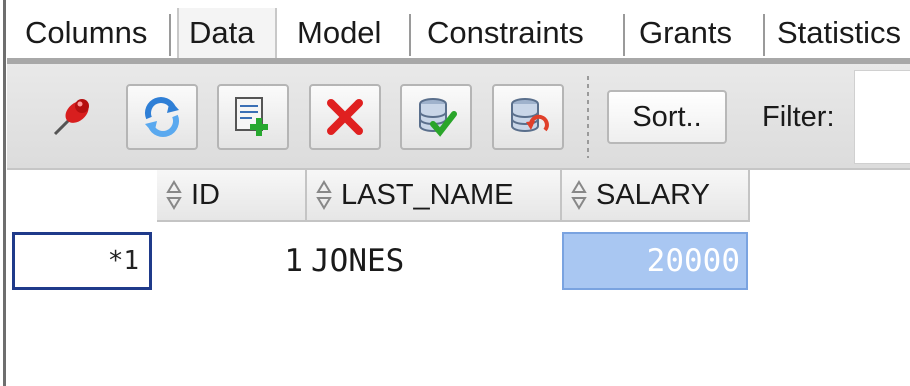  I want to click on tab-label: Statistics, so click(839, 32).